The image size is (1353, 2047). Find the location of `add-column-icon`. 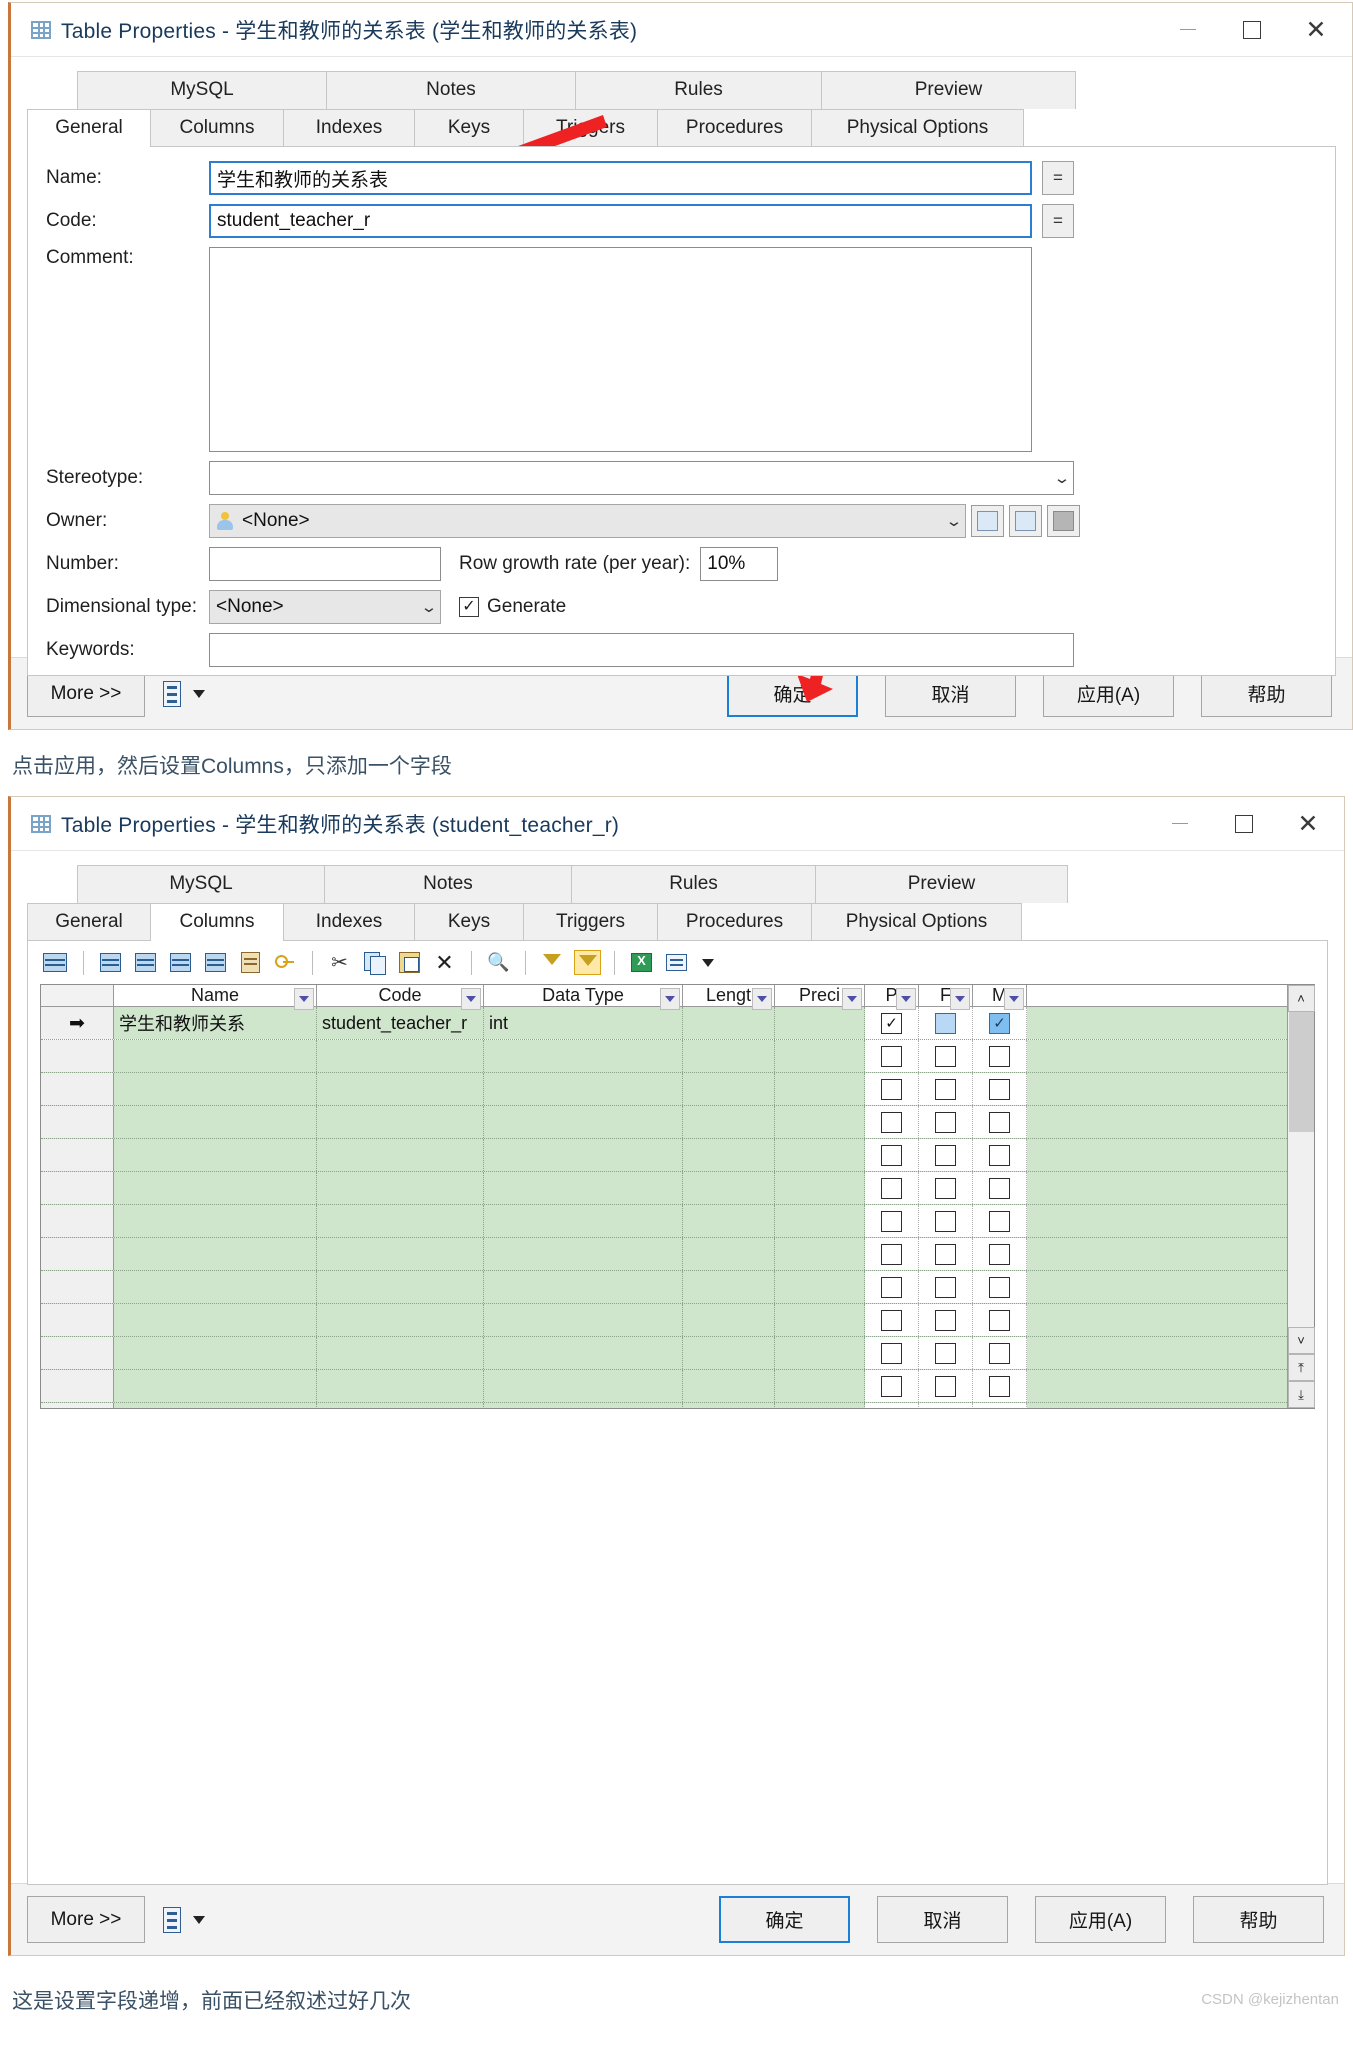

add-column-icon is located at coordinates (180, 962).